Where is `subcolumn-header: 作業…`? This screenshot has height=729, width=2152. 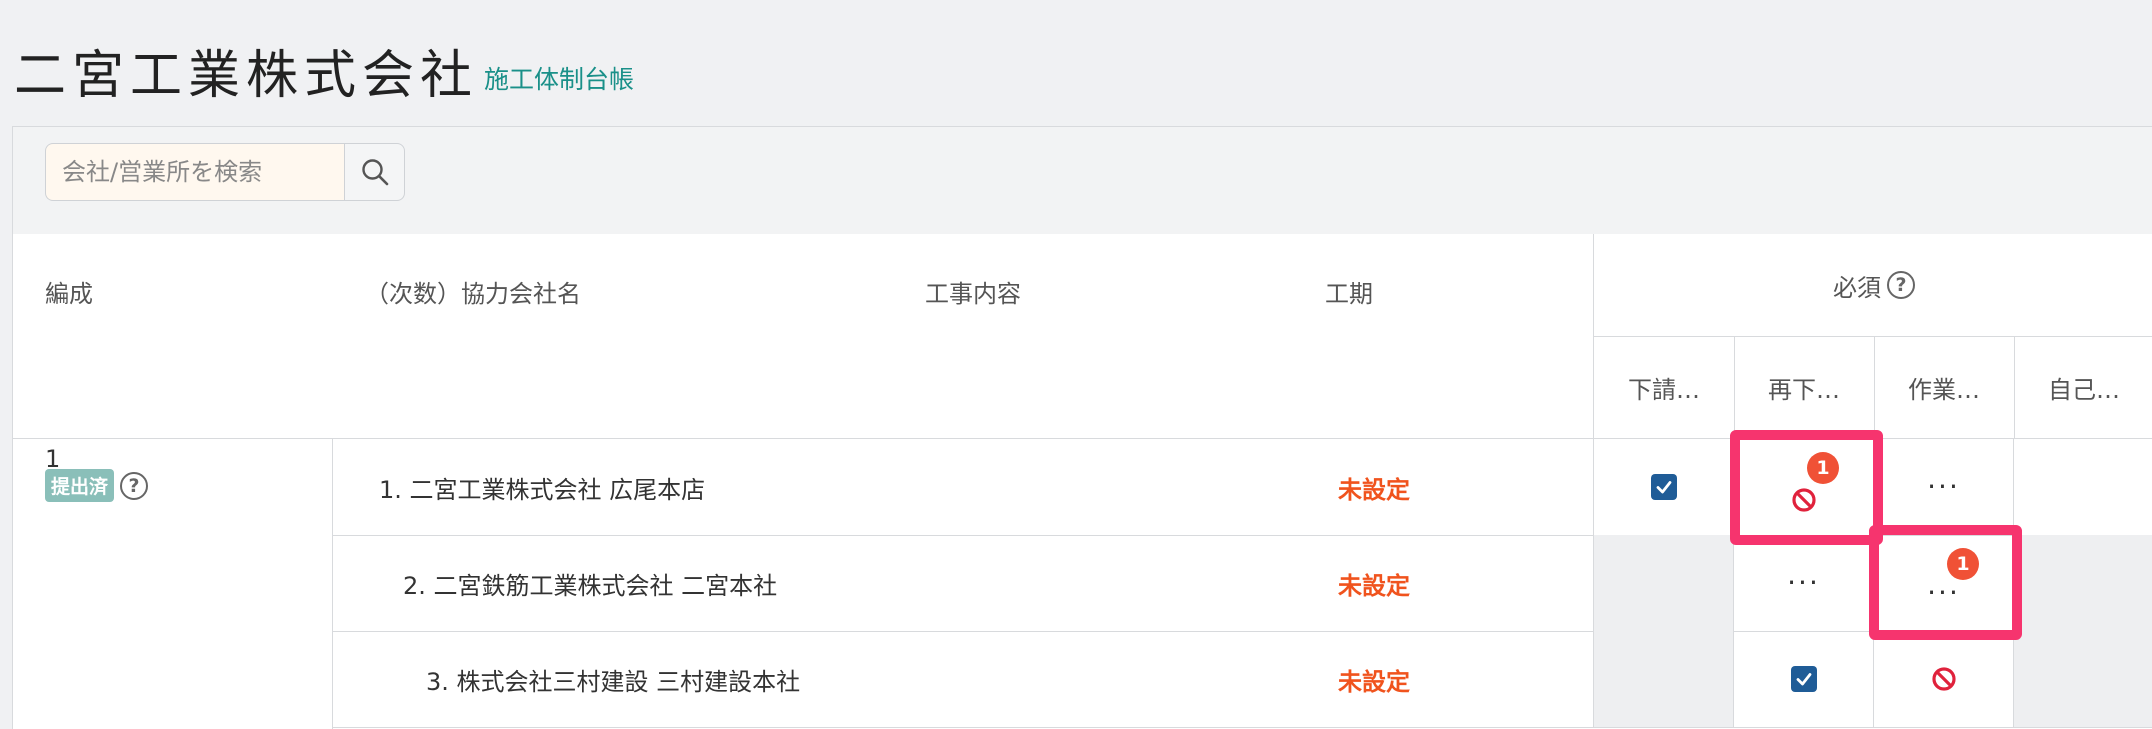
subcolumn-header: 作業… is located at coordinates (1944, 387).